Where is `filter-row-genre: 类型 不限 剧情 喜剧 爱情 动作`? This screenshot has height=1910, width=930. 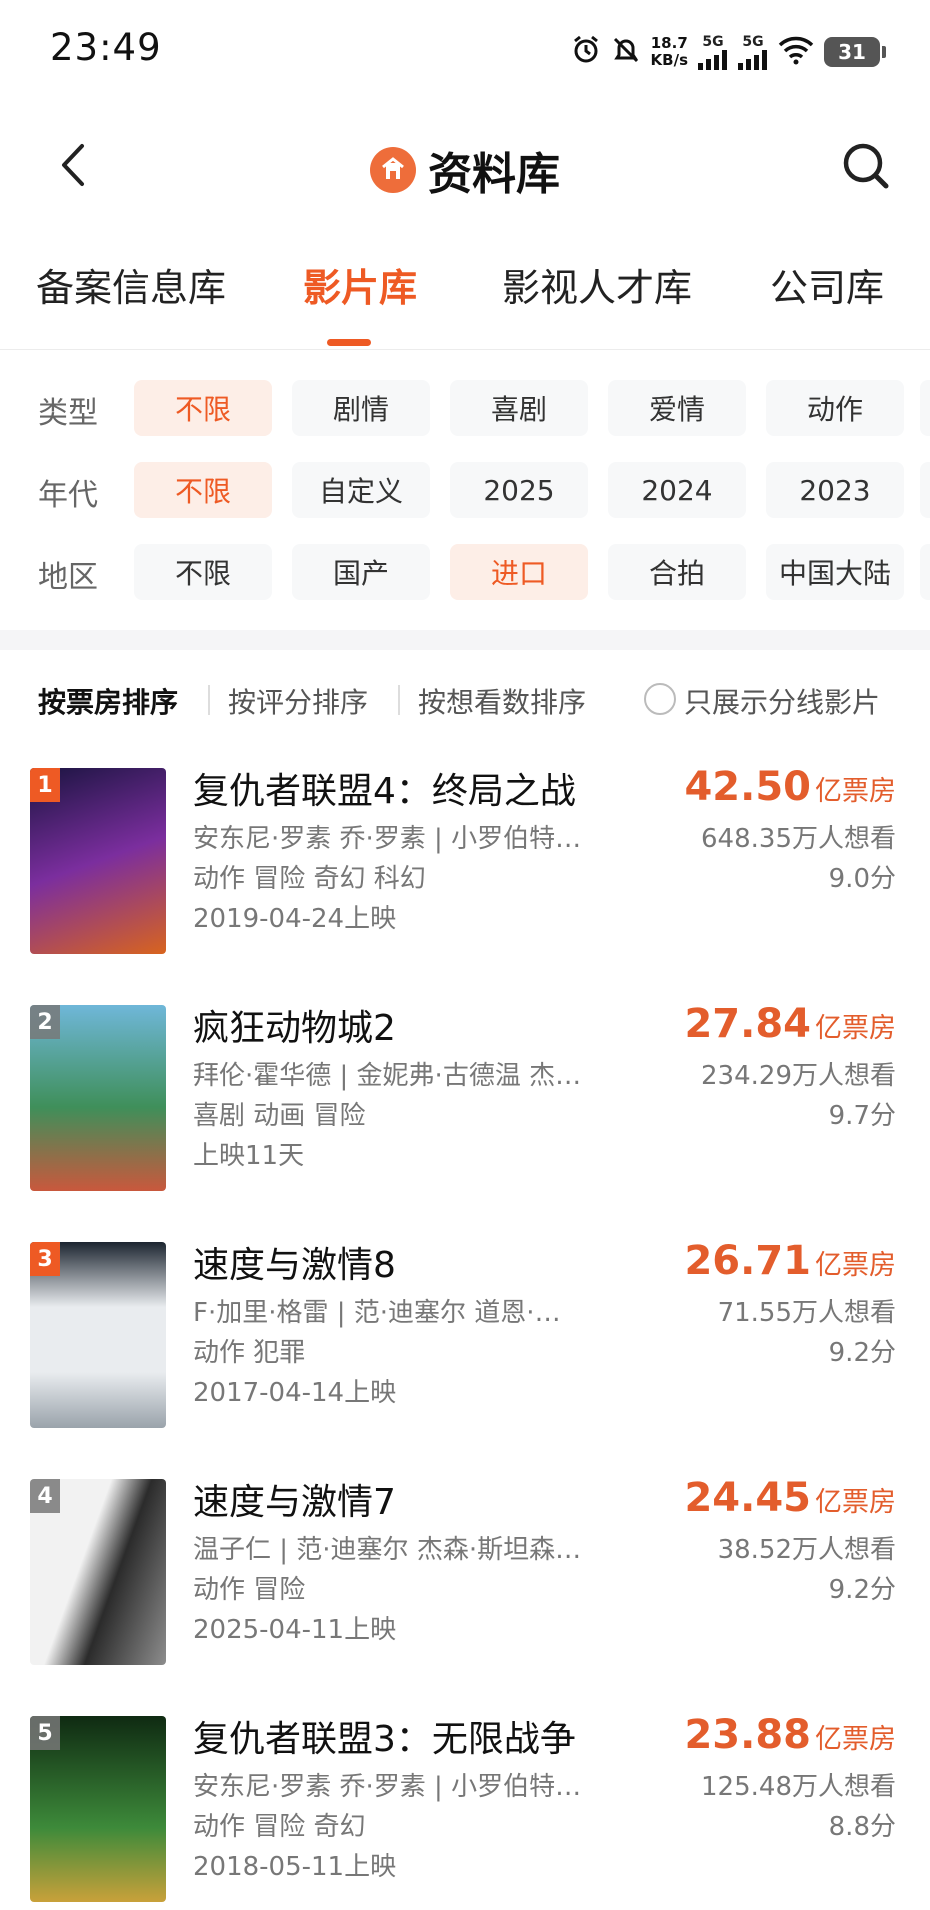 filter-row-genre: 类型 不限 剧情 喜剧 爱情 动作 is located at coordinates (465, 409).